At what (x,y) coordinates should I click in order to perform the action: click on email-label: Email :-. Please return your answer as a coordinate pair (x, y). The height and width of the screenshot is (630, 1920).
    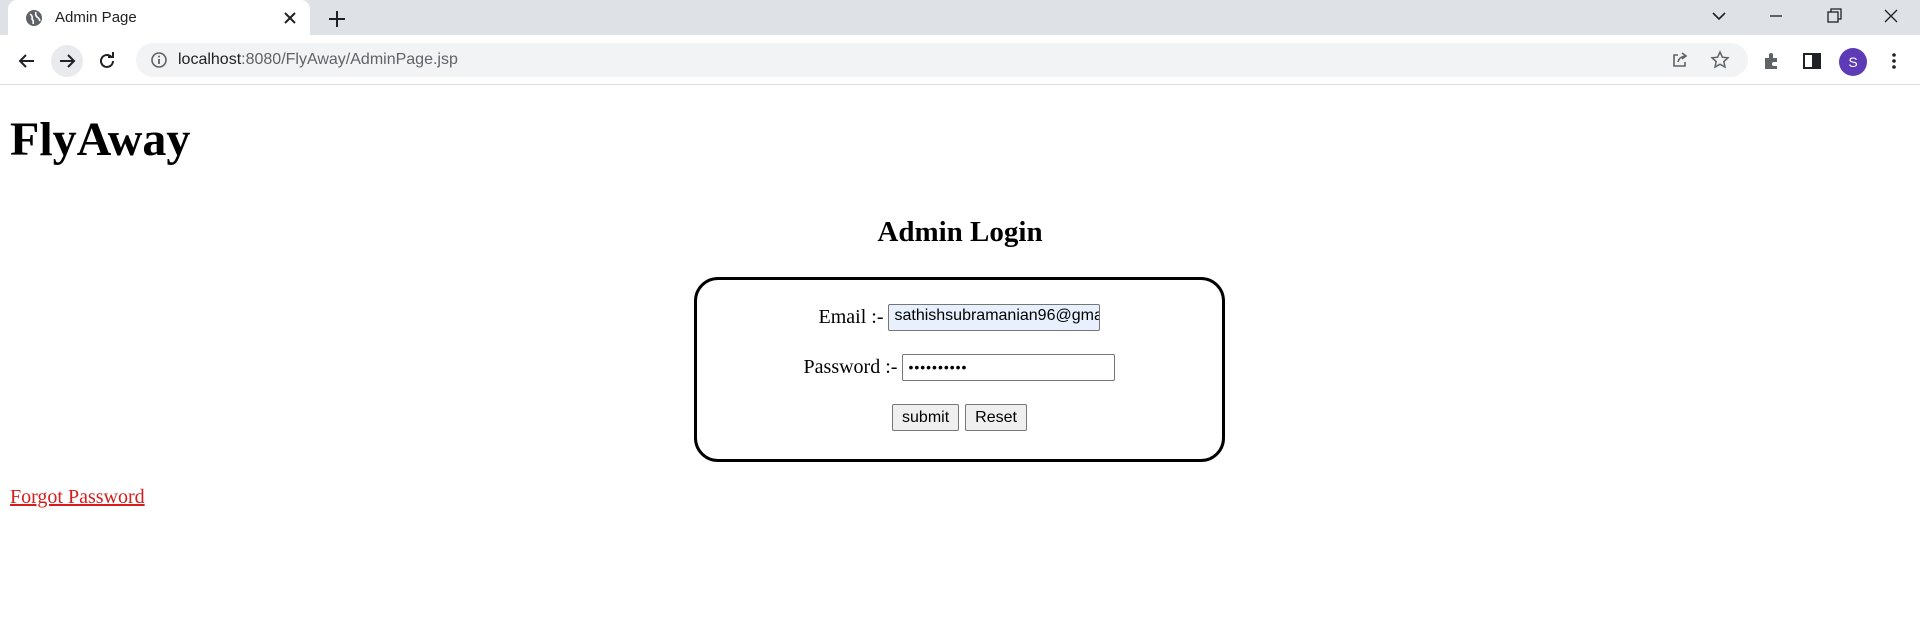
    Looking at the image, I should click on (851, 317).